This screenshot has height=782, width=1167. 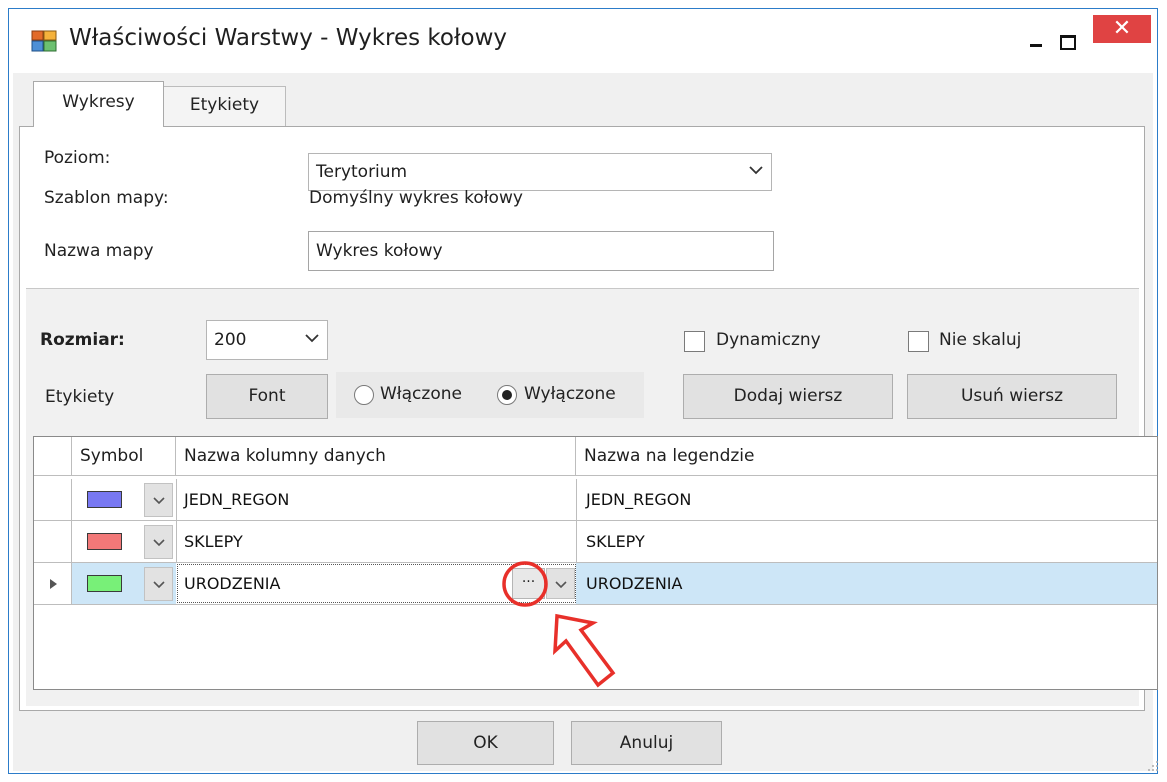 I want to click on data-column-cell: JEDN_REGON, so click(x=236, y=499).